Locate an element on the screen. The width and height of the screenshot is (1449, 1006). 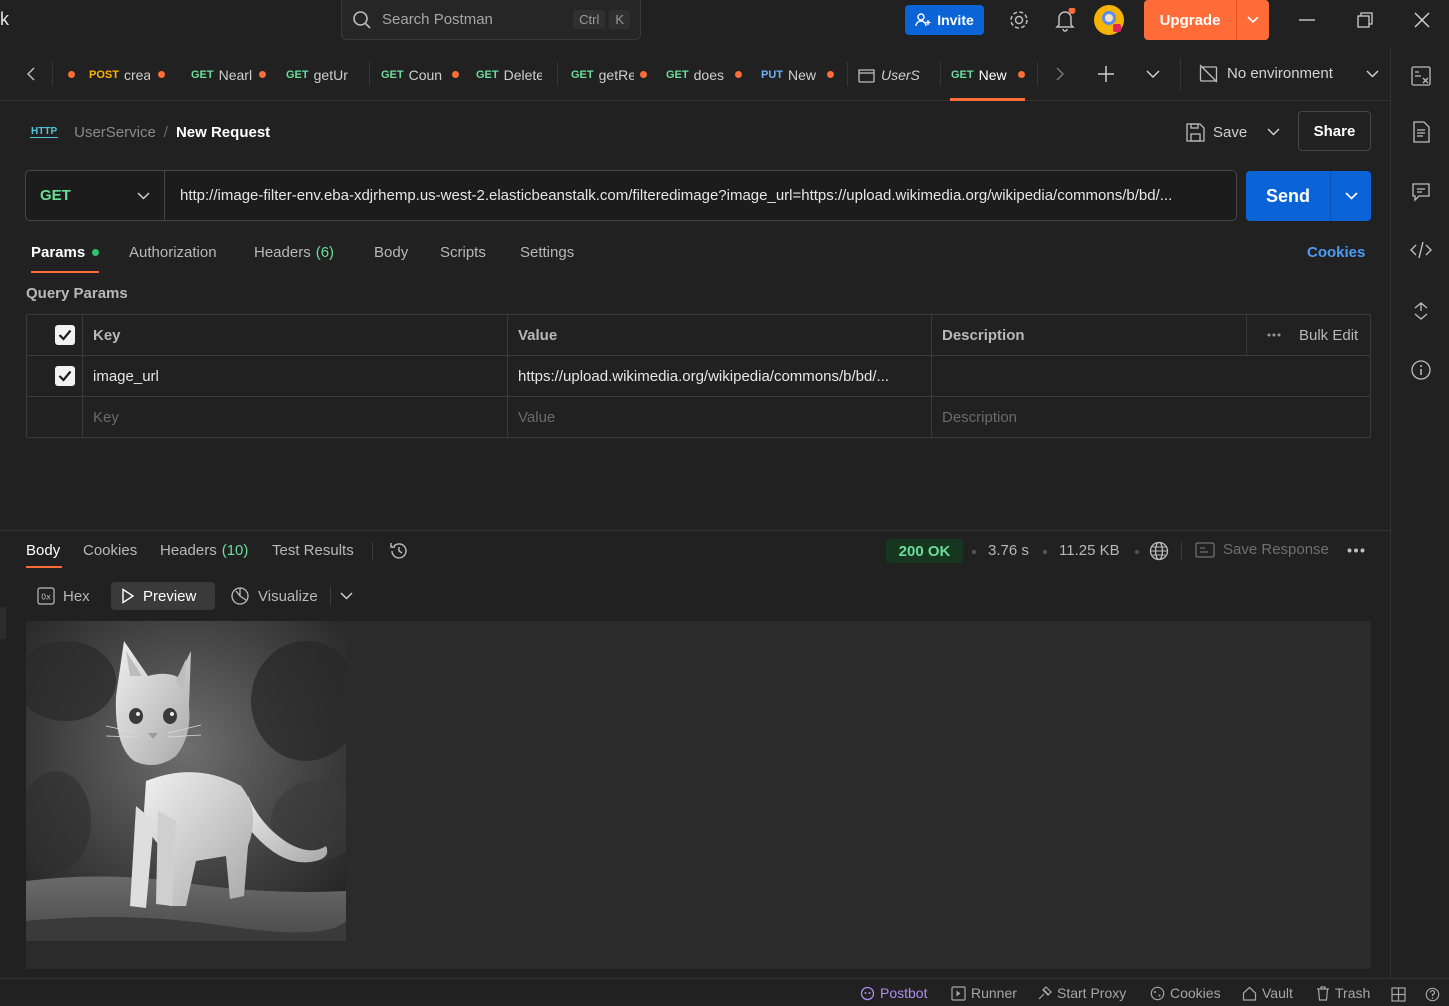
history-icon is located at coordinates (399, 551).